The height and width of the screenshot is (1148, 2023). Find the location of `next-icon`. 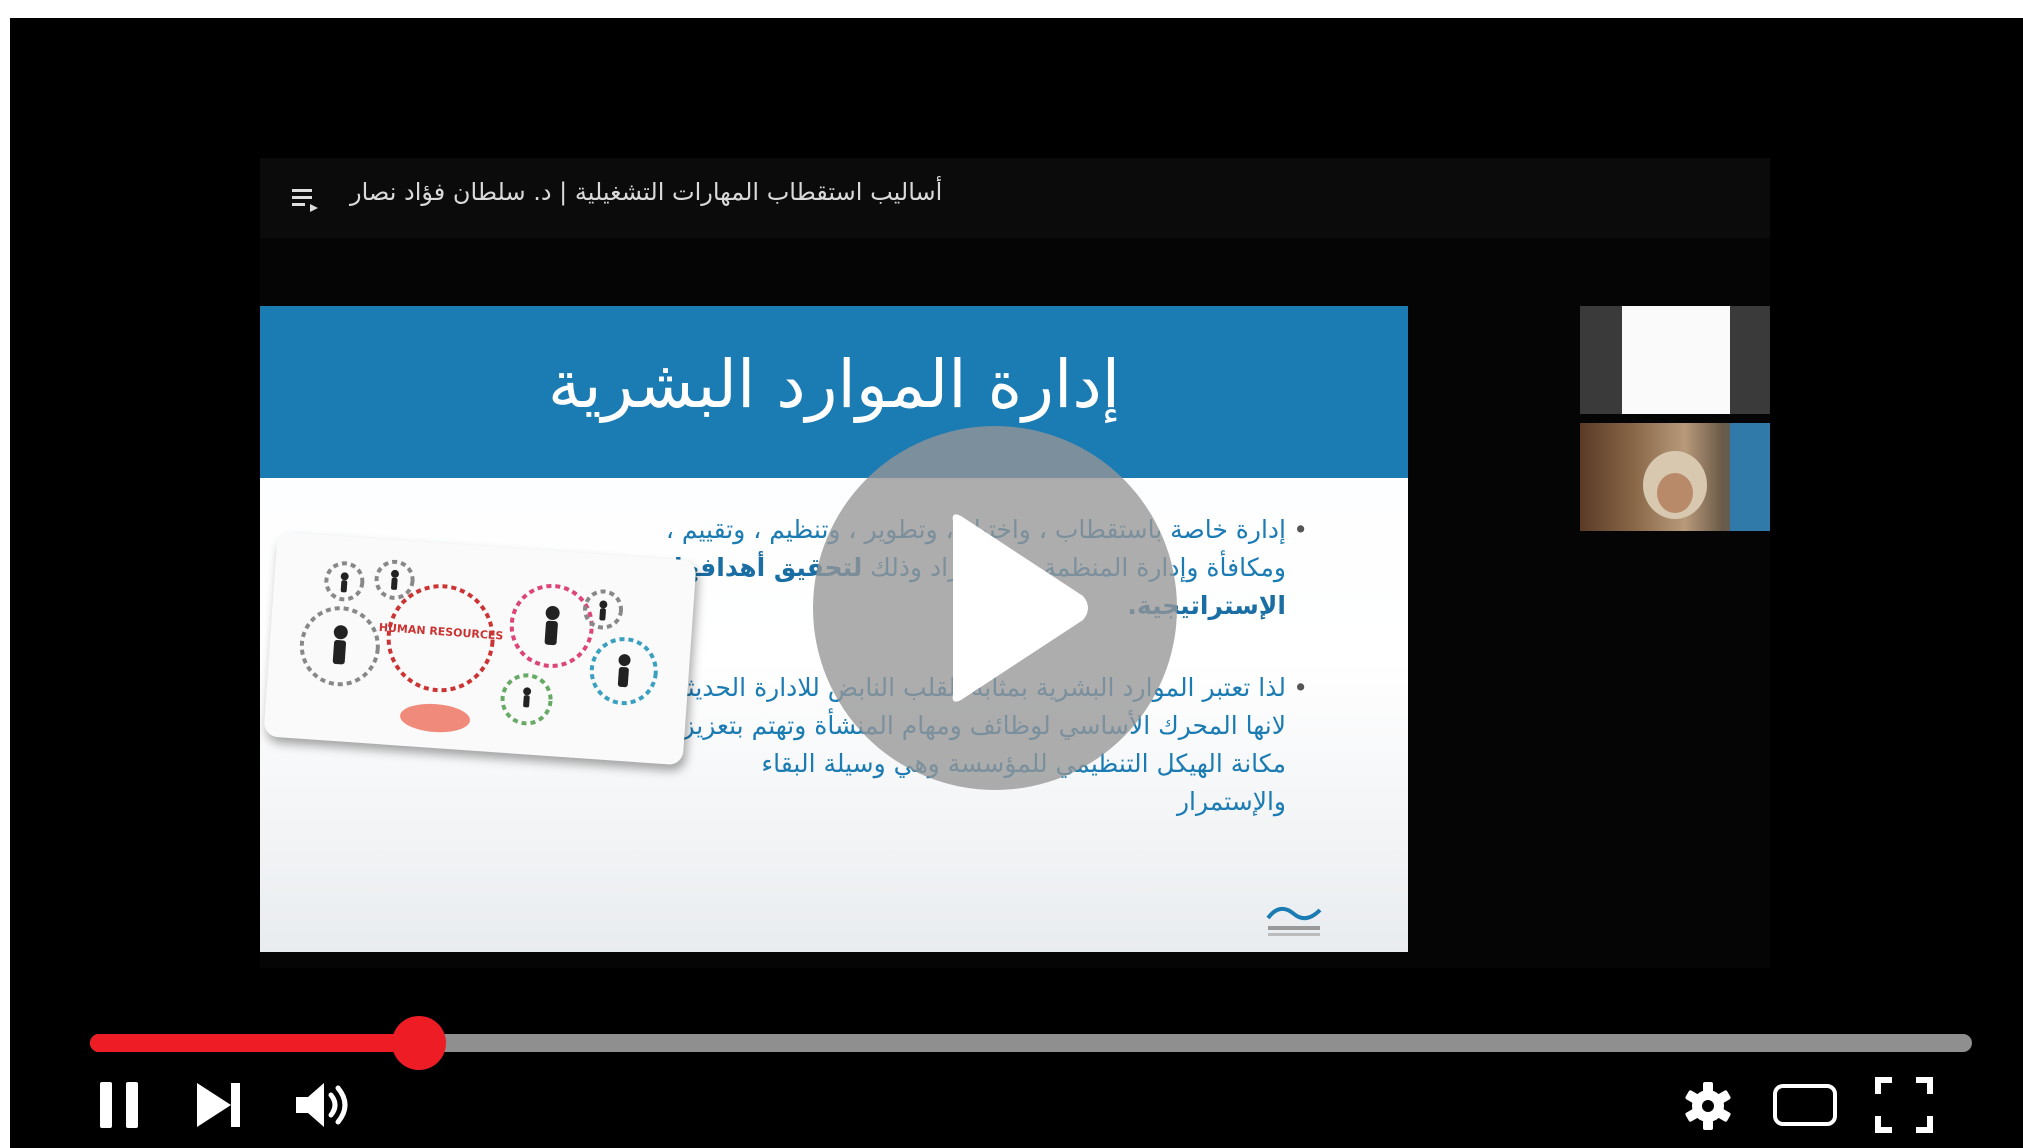

next-icon is located at coordinates (218, 1105).